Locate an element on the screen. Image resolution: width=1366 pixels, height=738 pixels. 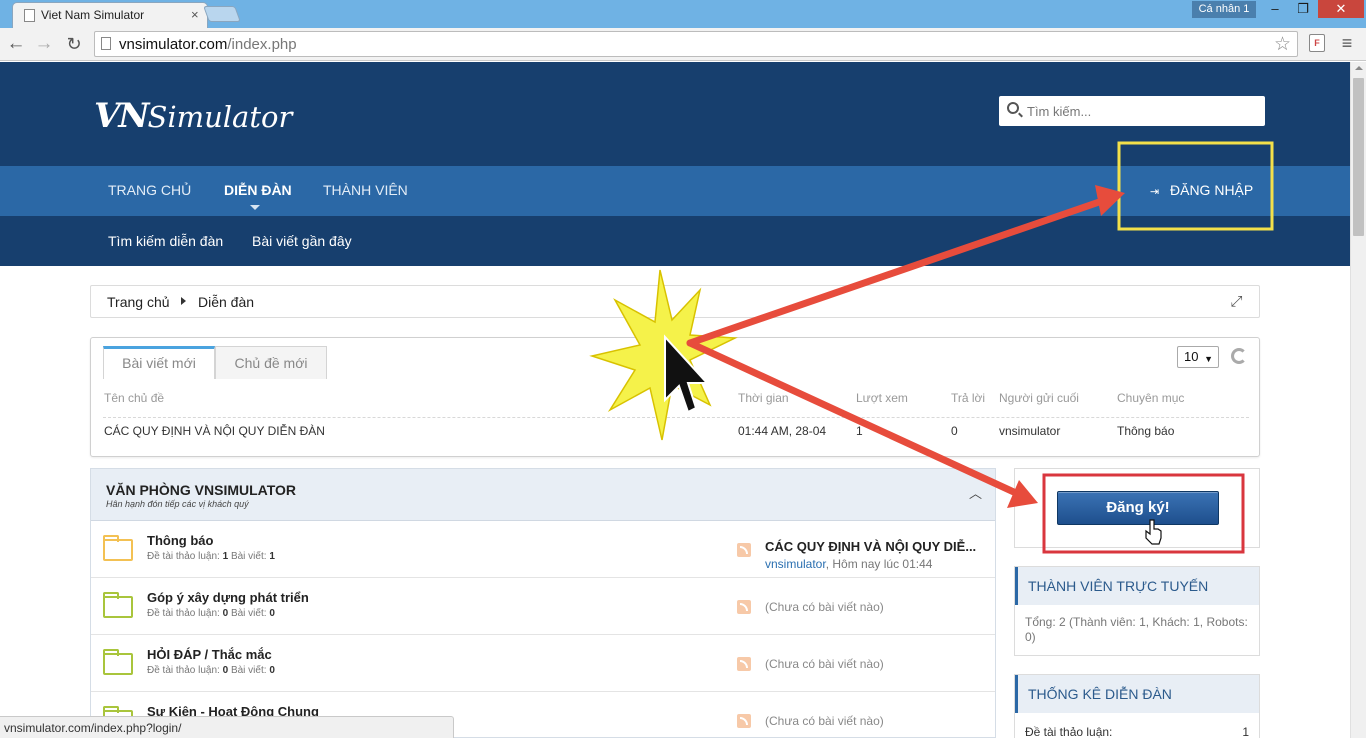
url-host: vnsimulator.com is located at coordinates (173, 44).